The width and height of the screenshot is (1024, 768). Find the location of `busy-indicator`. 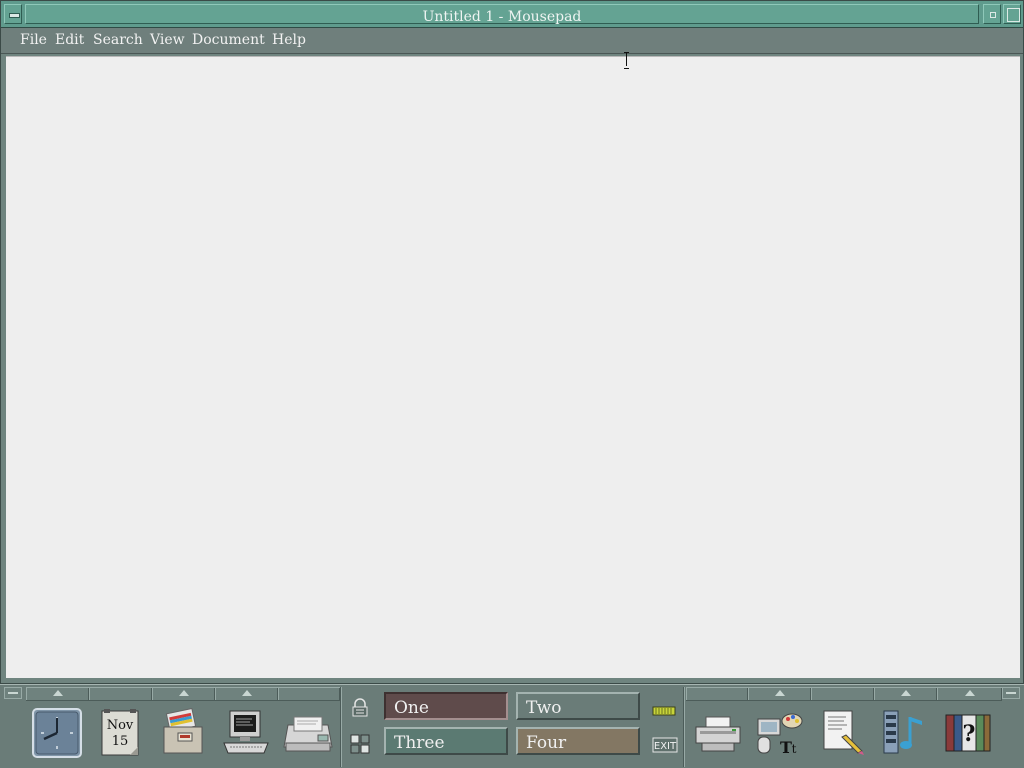

busy-indicator is located at coordinates (664, 708).